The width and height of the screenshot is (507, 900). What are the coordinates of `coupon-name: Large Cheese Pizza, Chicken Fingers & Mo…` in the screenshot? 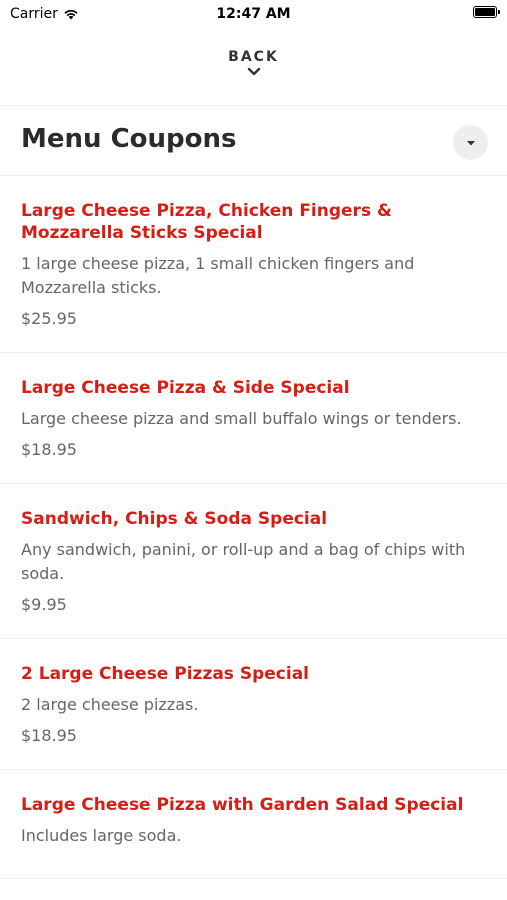 It's located at (206, 222).